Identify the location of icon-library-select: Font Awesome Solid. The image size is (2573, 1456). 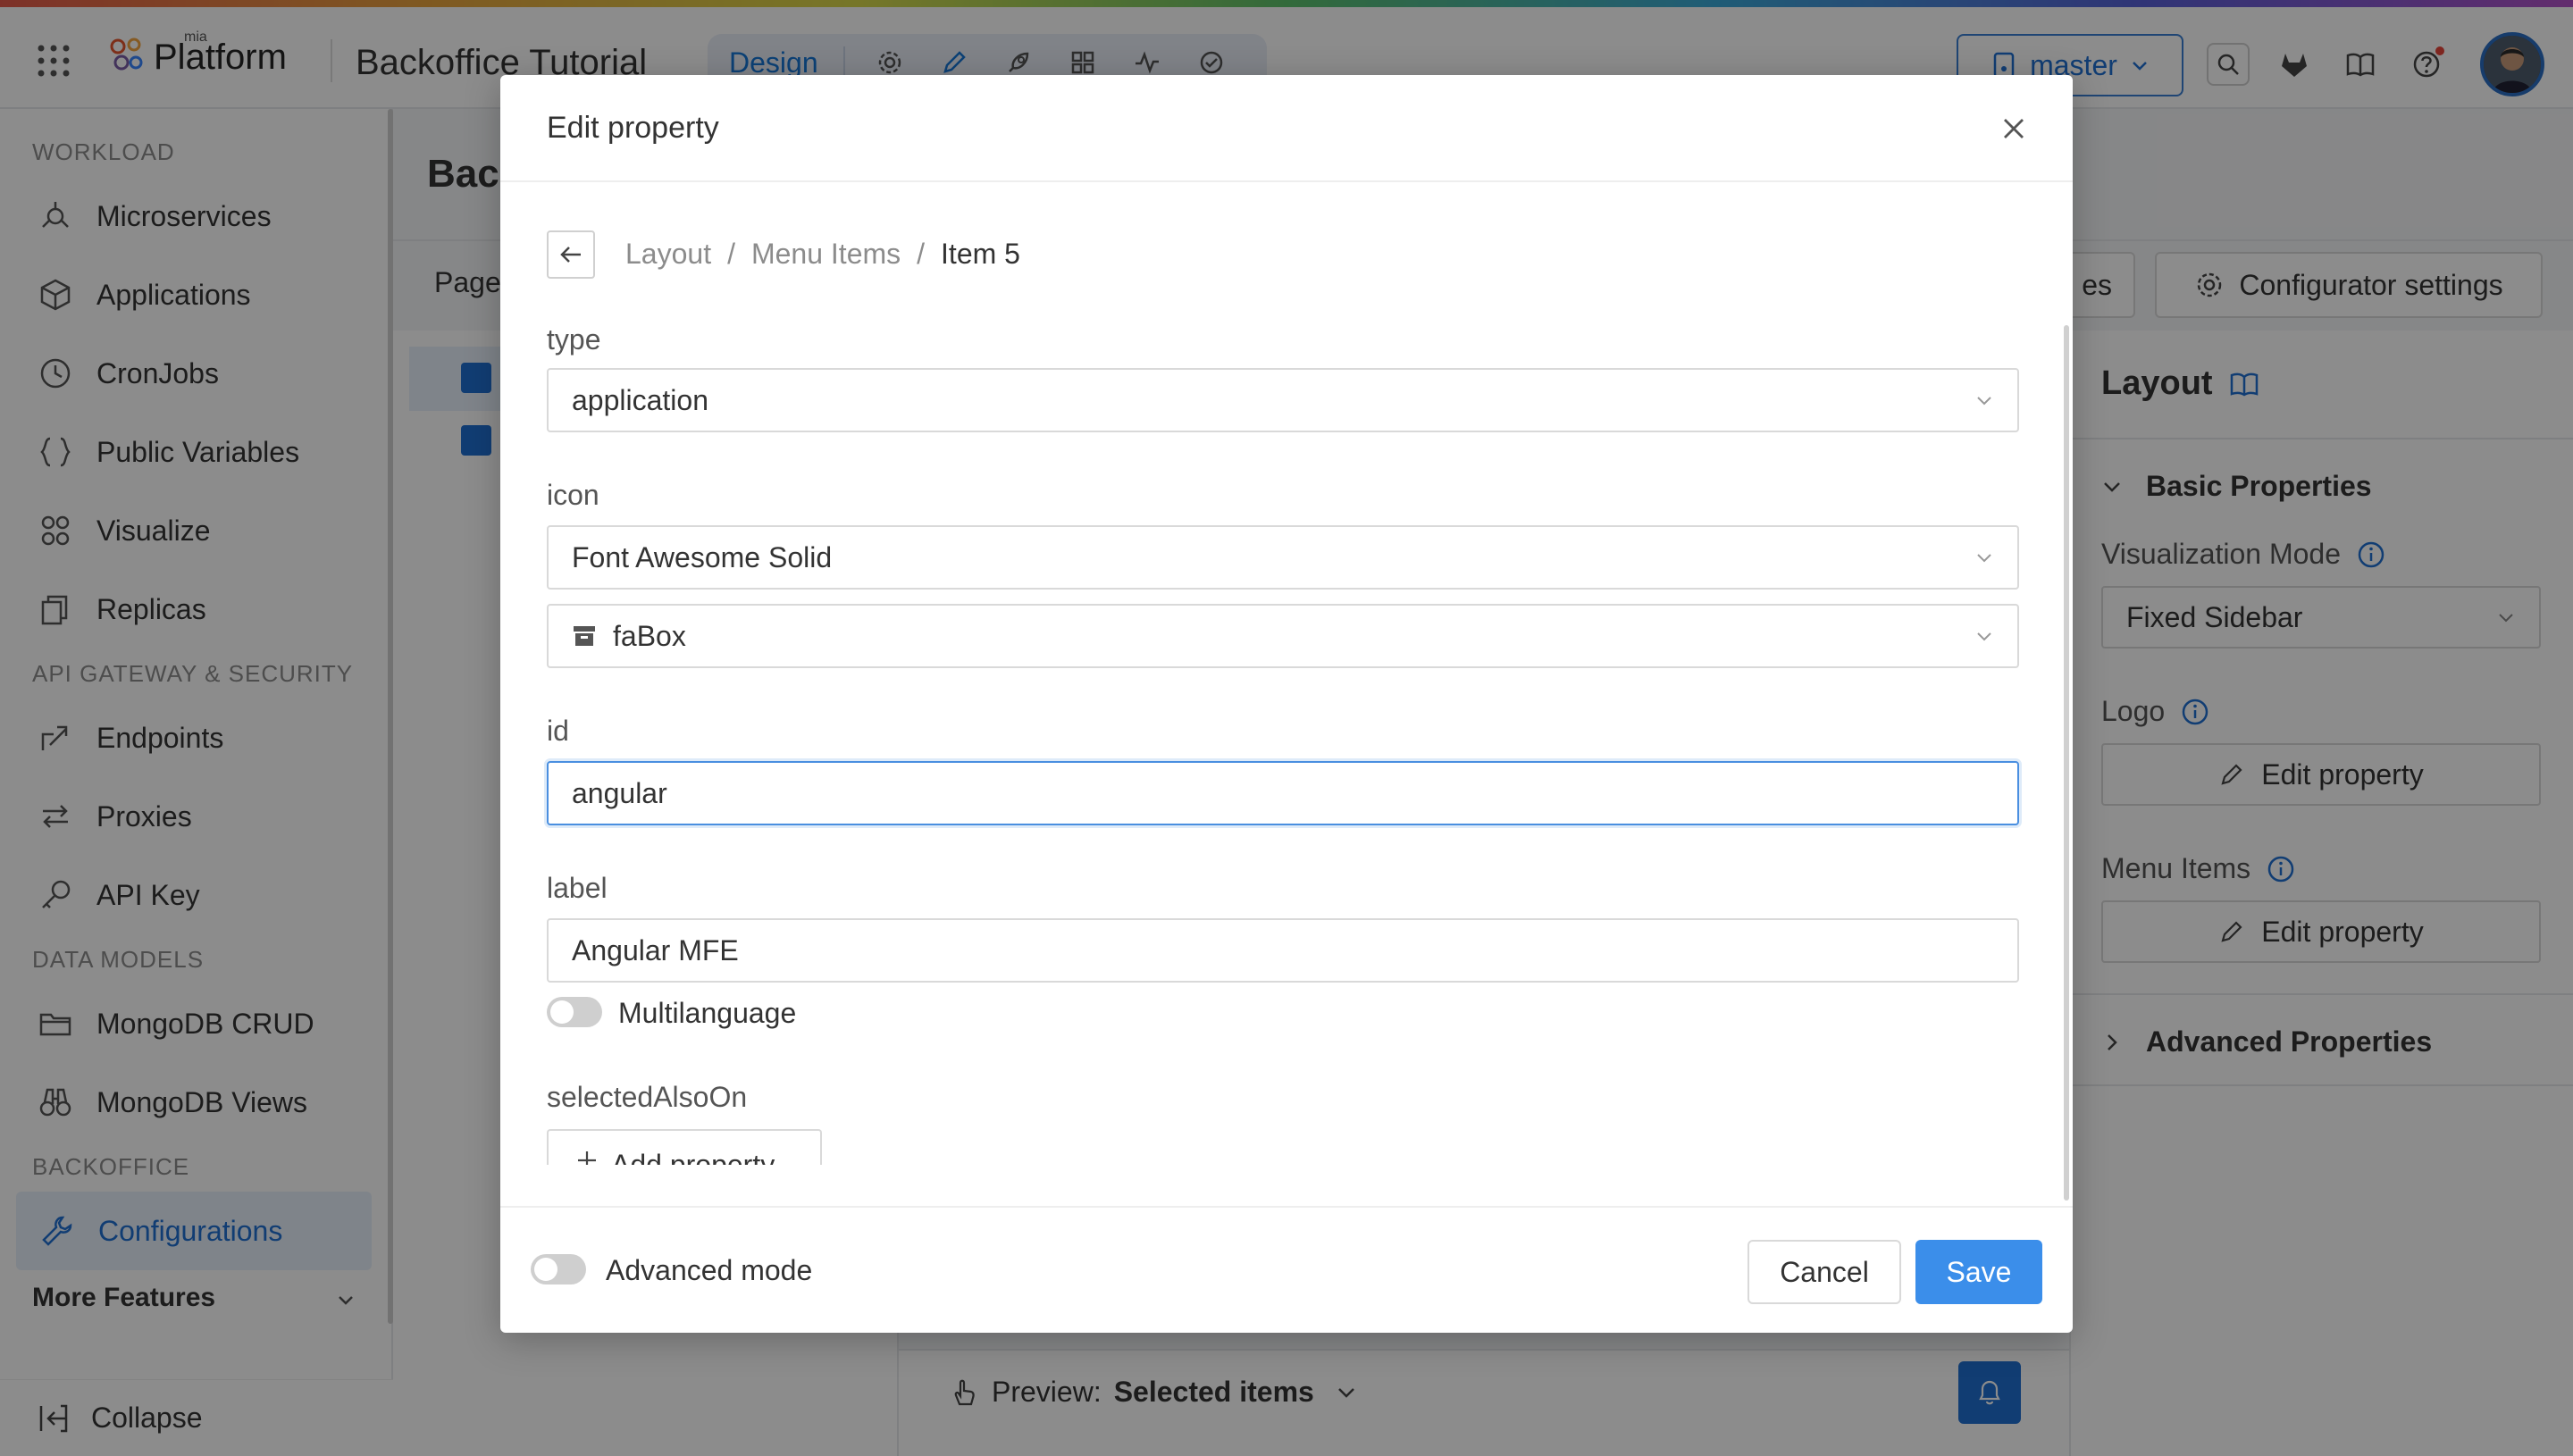
(1283, 557).